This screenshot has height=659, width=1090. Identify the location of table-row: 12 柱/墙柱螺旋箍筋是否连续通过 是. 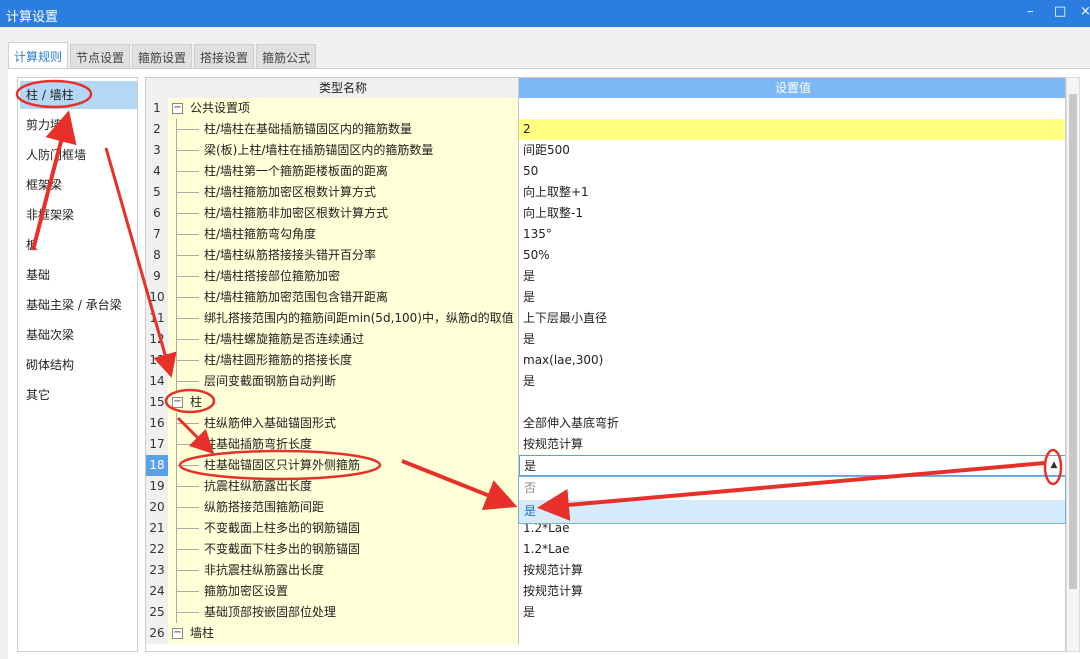
(605, 339).